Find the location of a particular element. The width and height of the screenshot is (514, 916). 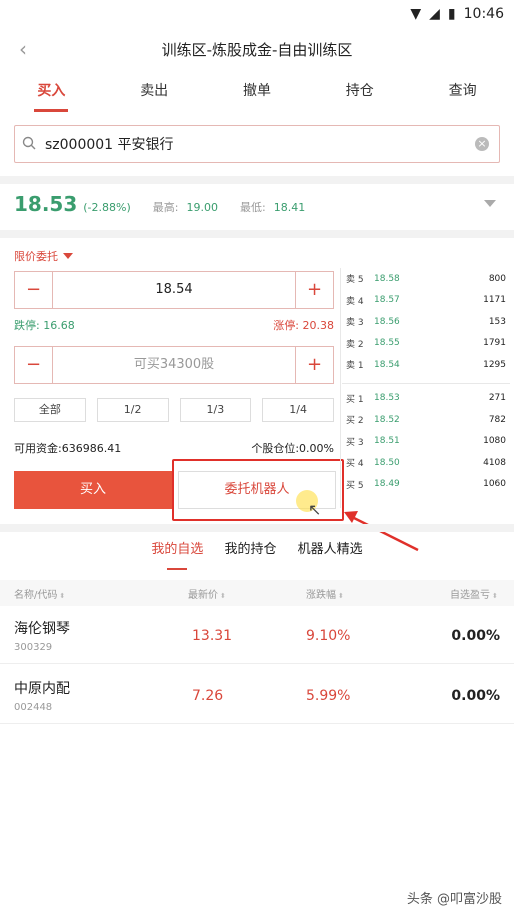

price-minus-button: − is located at coordinates (34, 290).